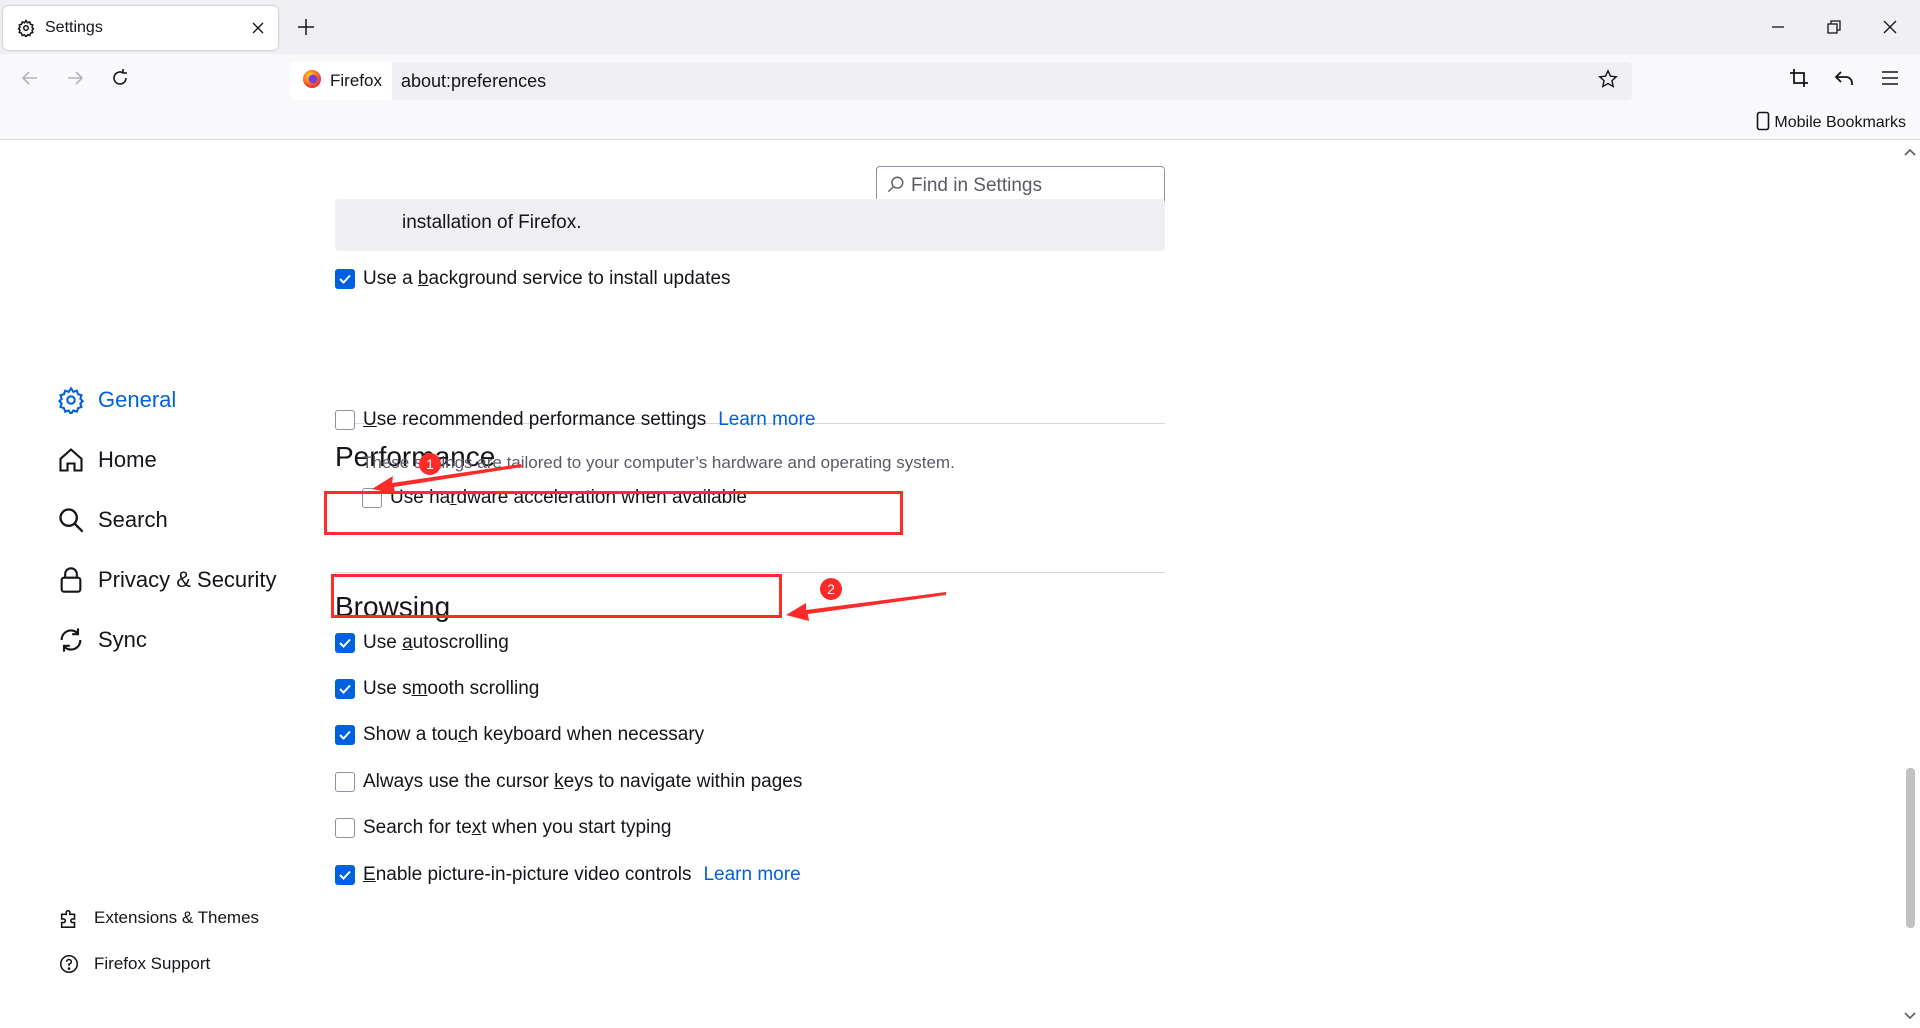 Image resolution: width=1920 pixels, height=1028 pixels. I want to click on identity-box: Firefox, so click(341, 81).